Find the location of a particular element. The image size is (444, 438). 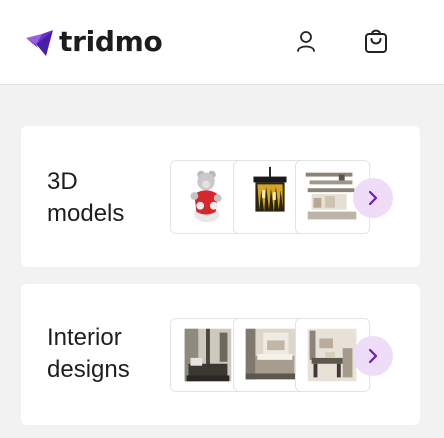

section-title: 3D models is located at coordinates (112, 198).